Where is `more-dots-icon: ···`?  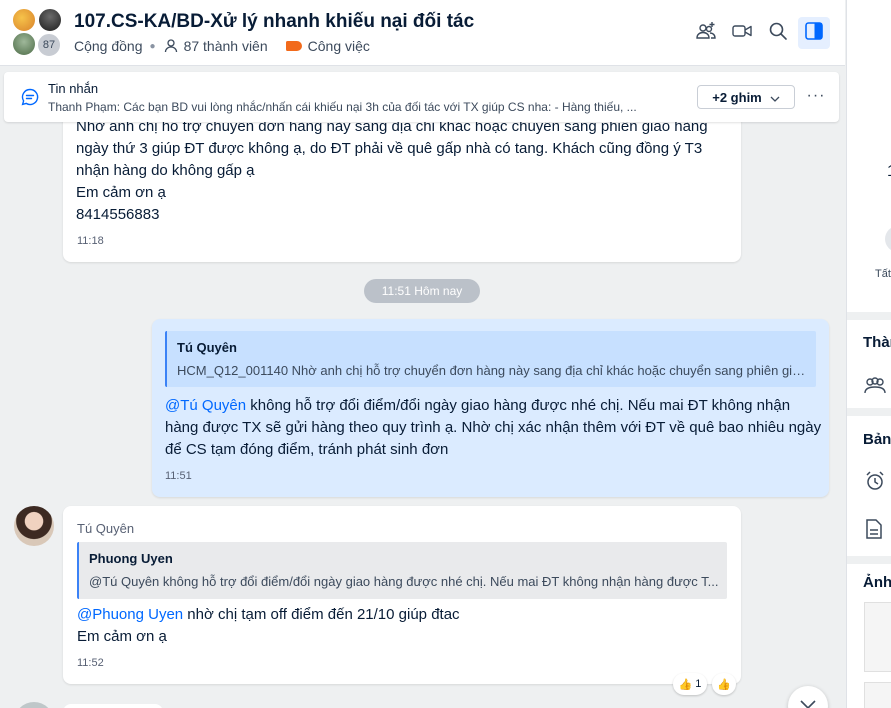
more-dots-icon: ··· is located at coordinates (816, 95).